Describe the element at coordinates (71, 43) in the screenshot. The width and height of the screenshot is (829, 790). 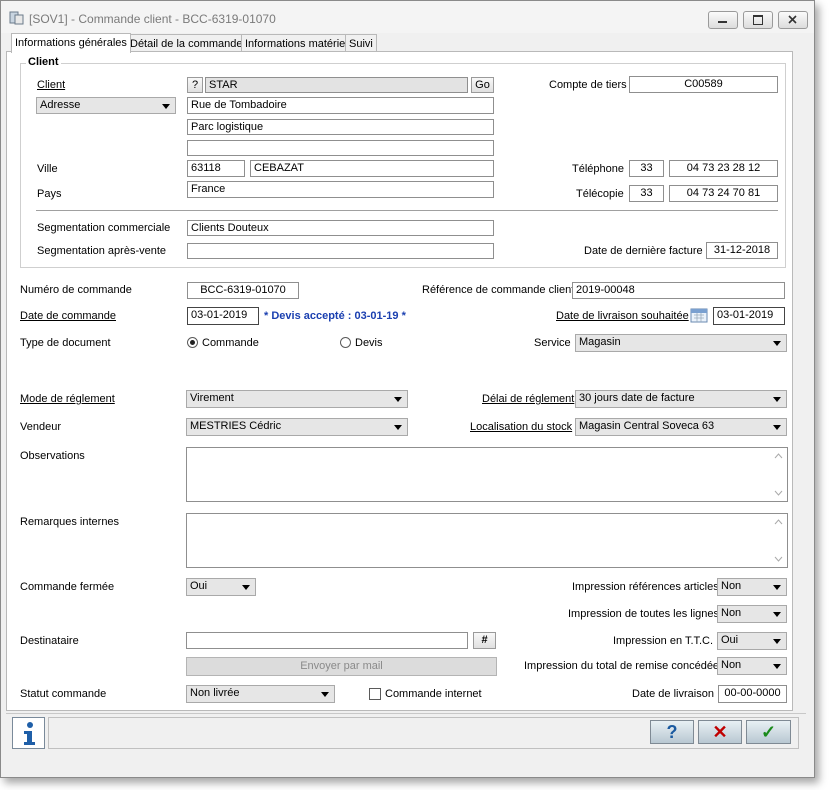
I see `tab-informations-generales: Informations générales` at that location.